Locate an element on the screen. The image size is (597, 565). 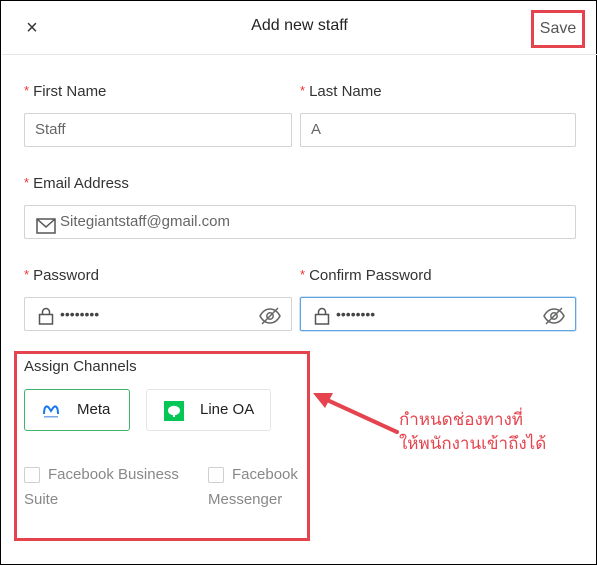
assign-channels-label: Assign Channels is located at coordinates (80, 366).